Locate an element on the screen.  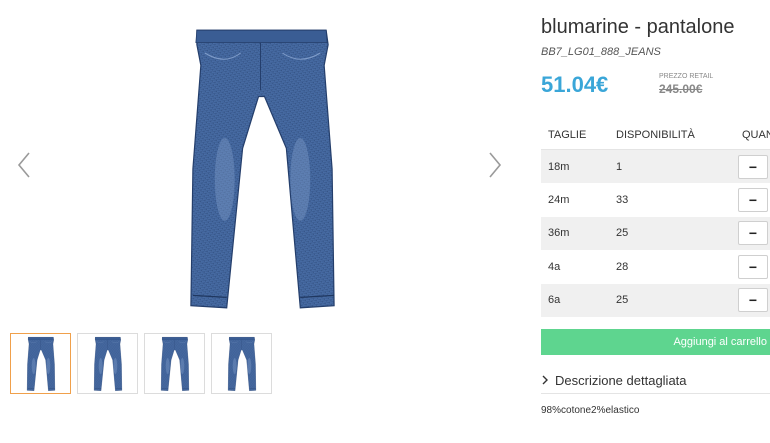
description-text: 98%cotone2%elastico is located at coordinates (590, 410).